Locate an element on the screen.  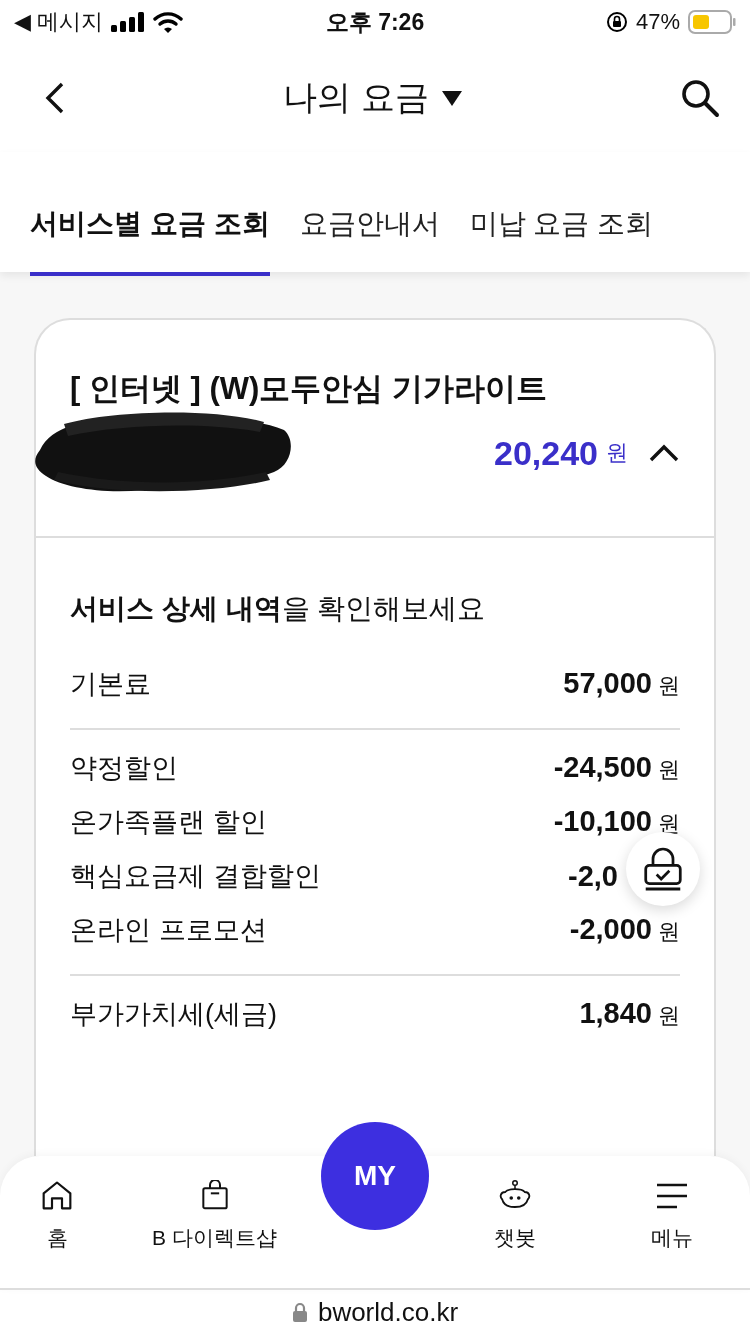
tab: 미납 요금 조회 is located at coordinates (561, 214).